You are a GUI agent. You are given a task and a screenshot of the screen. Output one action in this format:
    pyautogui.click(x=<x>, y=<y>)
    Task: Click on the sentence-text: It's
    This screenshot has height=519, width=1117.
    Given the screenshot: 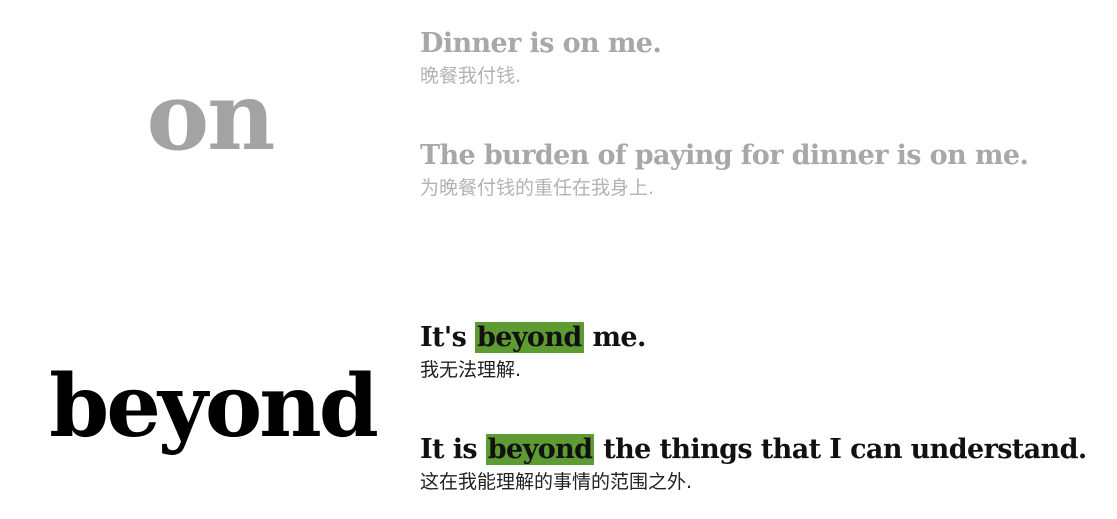 What is the action you would take?
    pyautogui.click(x=447, y=337)
    